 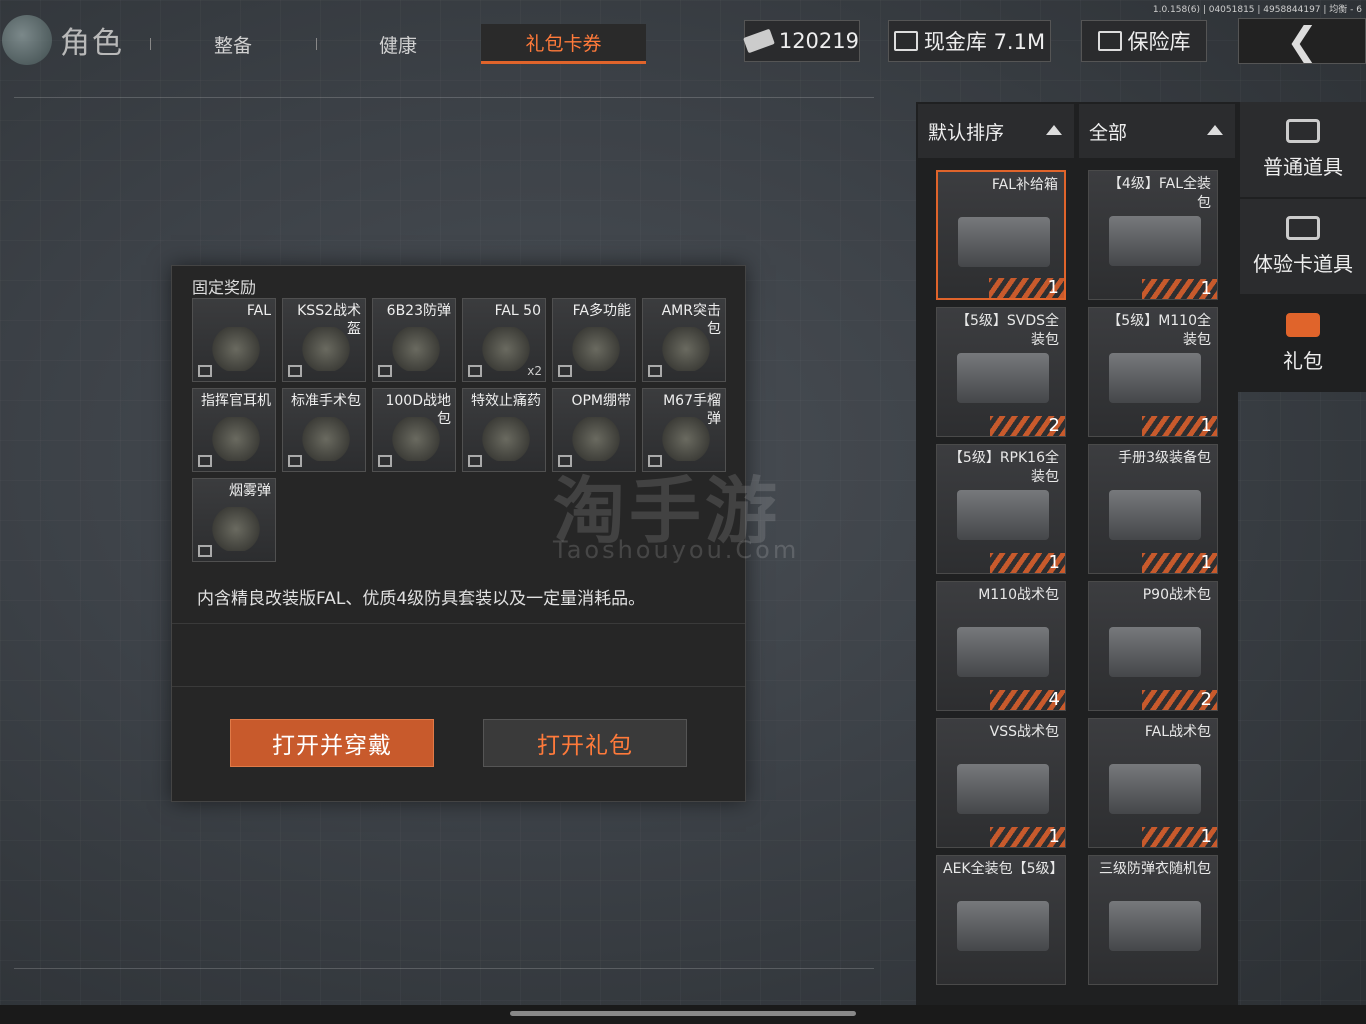 I want to click on filter-dropdown: 全部, so click(x=1157, y=131).